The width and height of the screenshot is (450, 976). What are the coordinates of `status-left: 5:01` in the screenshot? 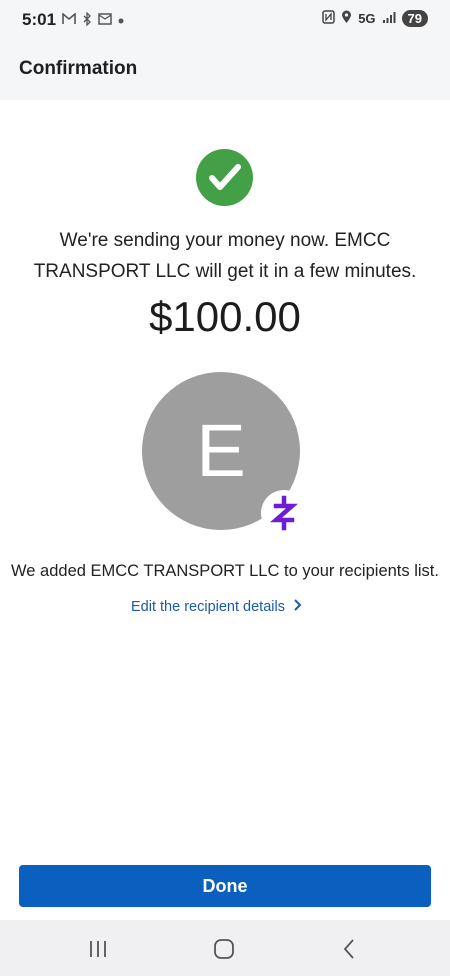 It's located at (73, 20).